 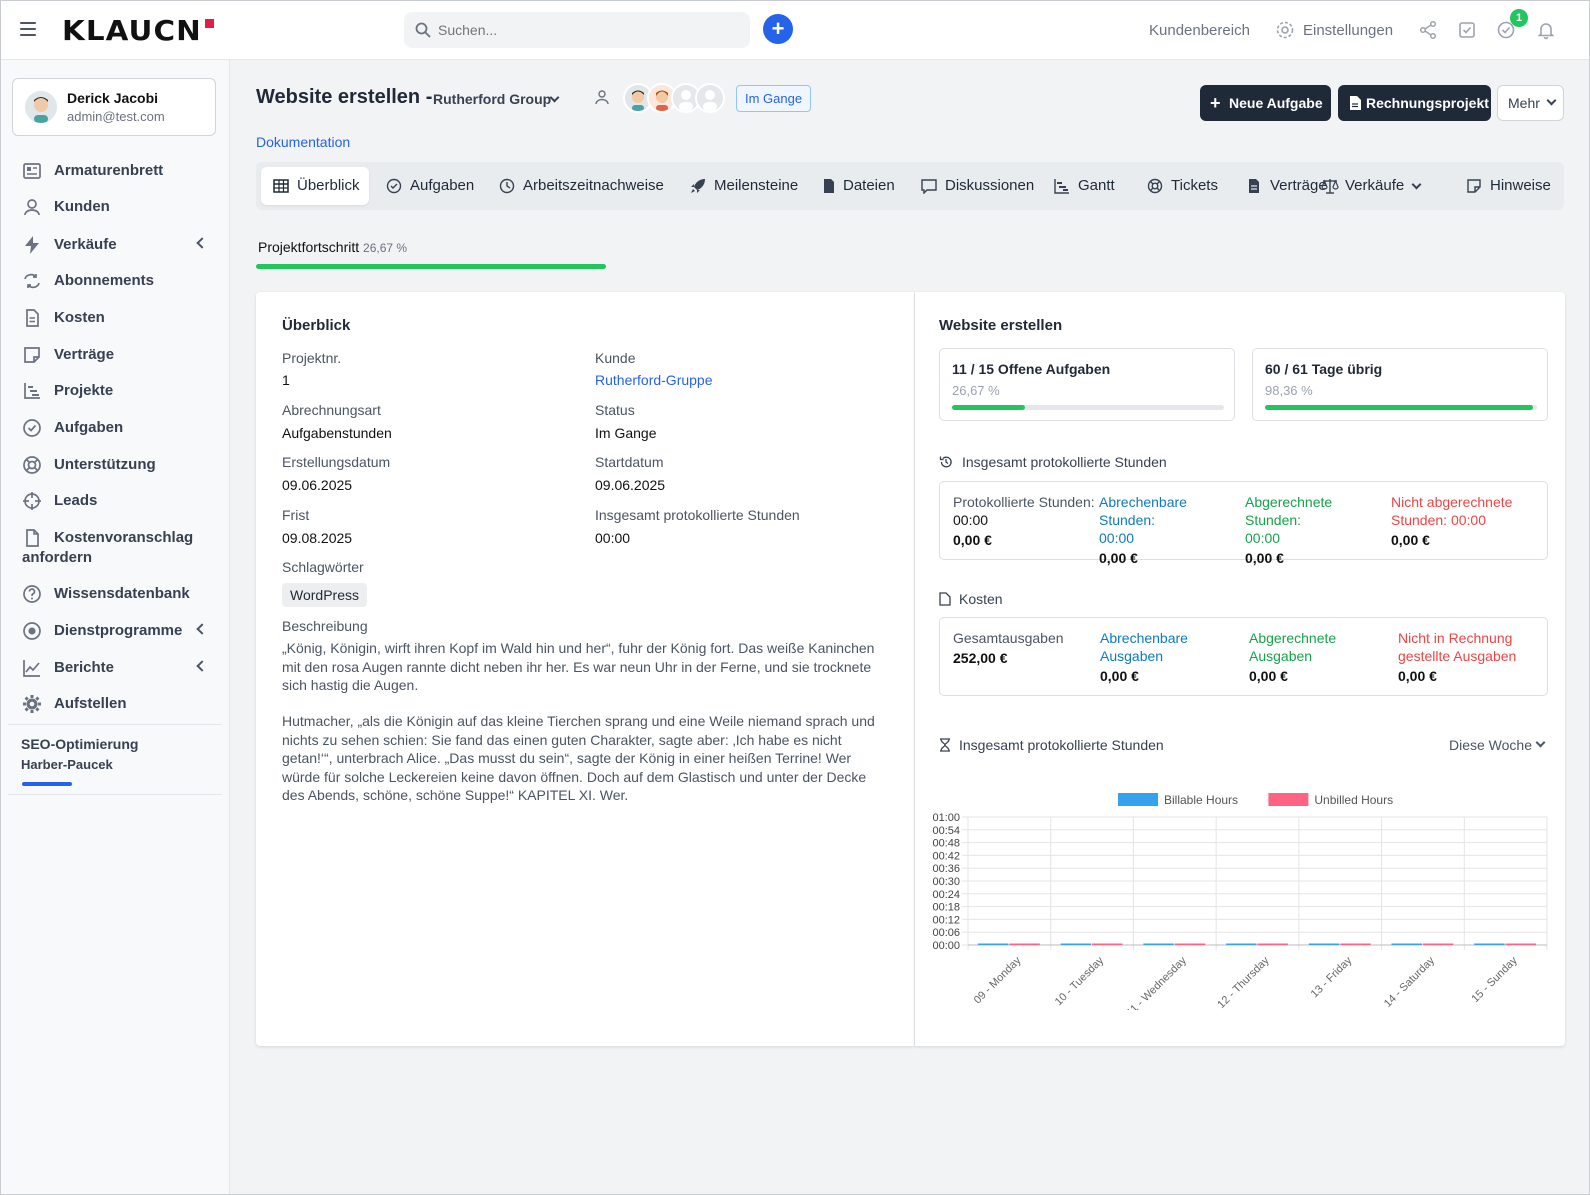 I want to click on chevron-down-icon, so click(x=1551, y=100).